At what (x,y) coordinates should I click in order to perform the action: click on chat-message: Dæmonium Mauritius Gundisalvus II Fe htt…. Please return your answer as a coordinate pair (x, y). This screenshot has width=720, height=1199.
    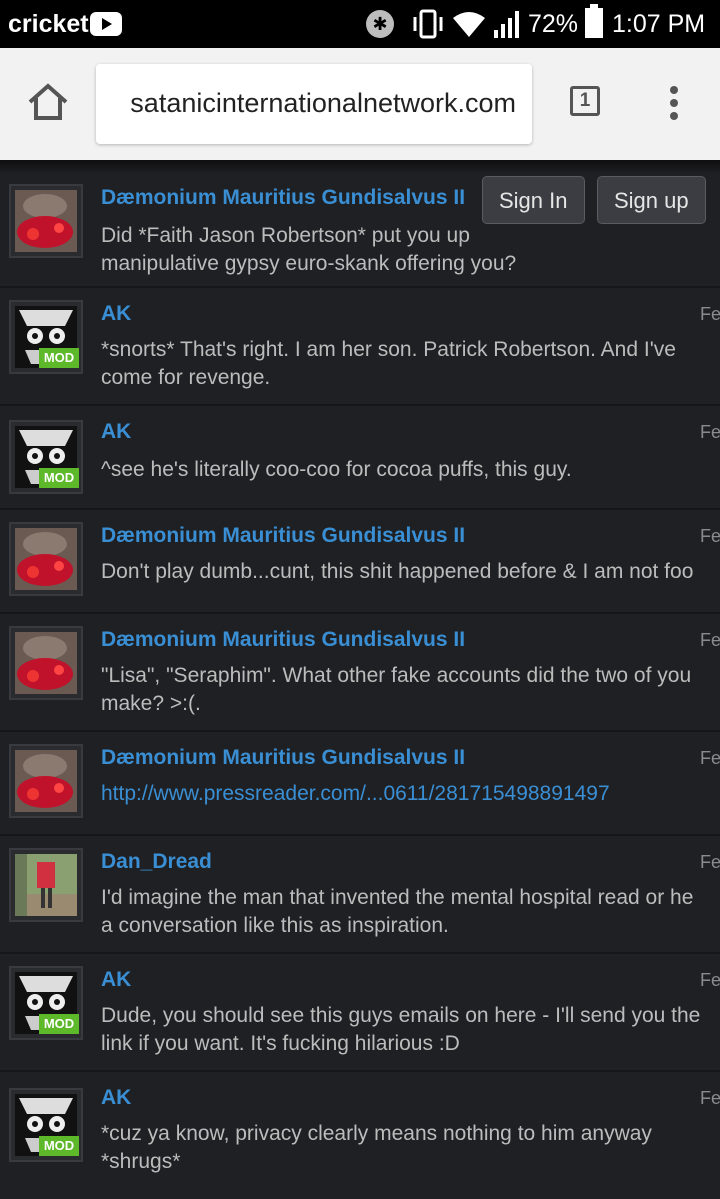
    Looking at the image, I should click on (360, 784).